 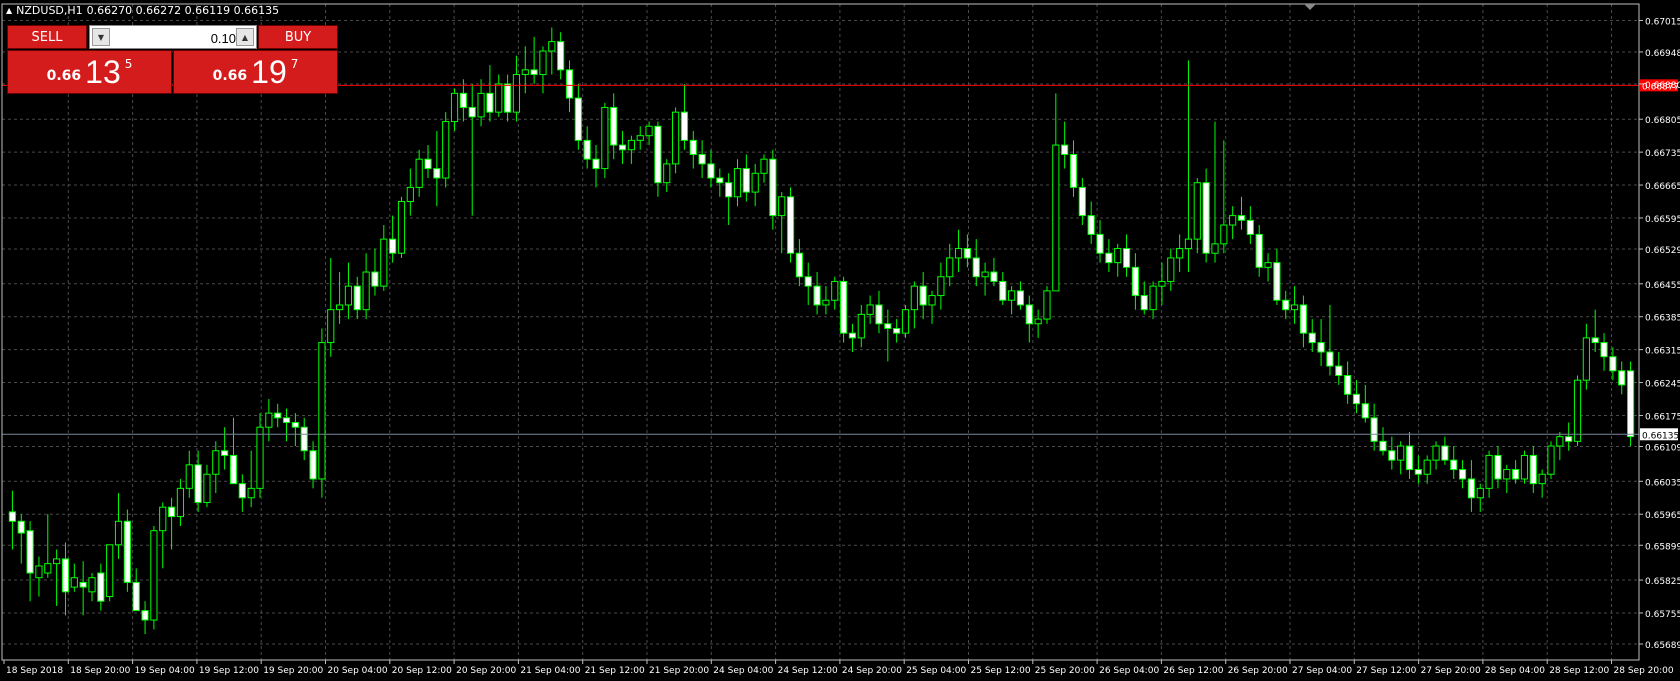 What do you see at coordinates (294, 64) in the screenshot?
I see `buy-price-pip: 7` at bounding box center [294, 64].